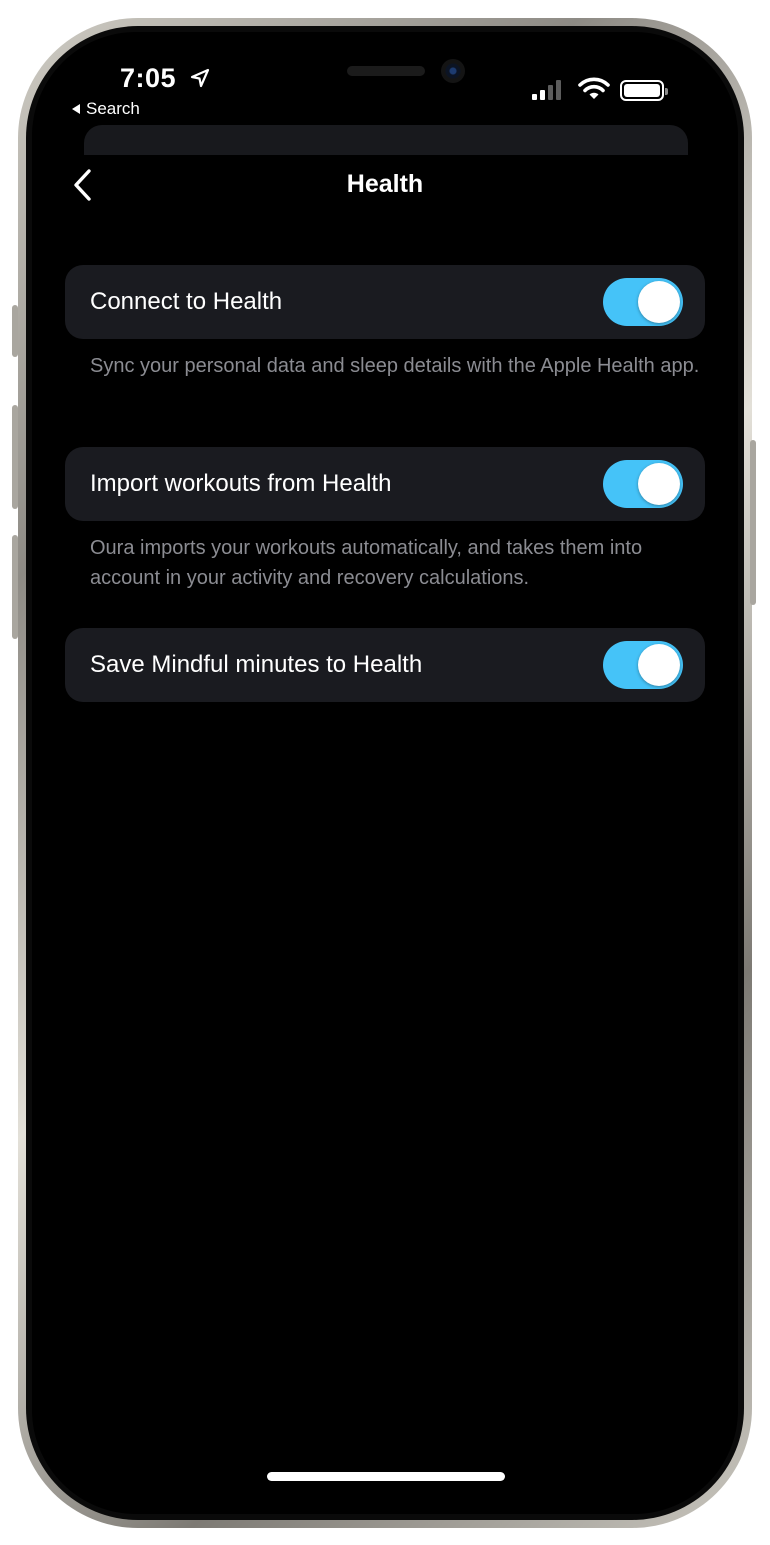 This screenshot has width=770, height=1545. What do you see at coordinates (148, 78) in the screenshot?
I see `status-time: 7:05` at bounding box center [148, 78].